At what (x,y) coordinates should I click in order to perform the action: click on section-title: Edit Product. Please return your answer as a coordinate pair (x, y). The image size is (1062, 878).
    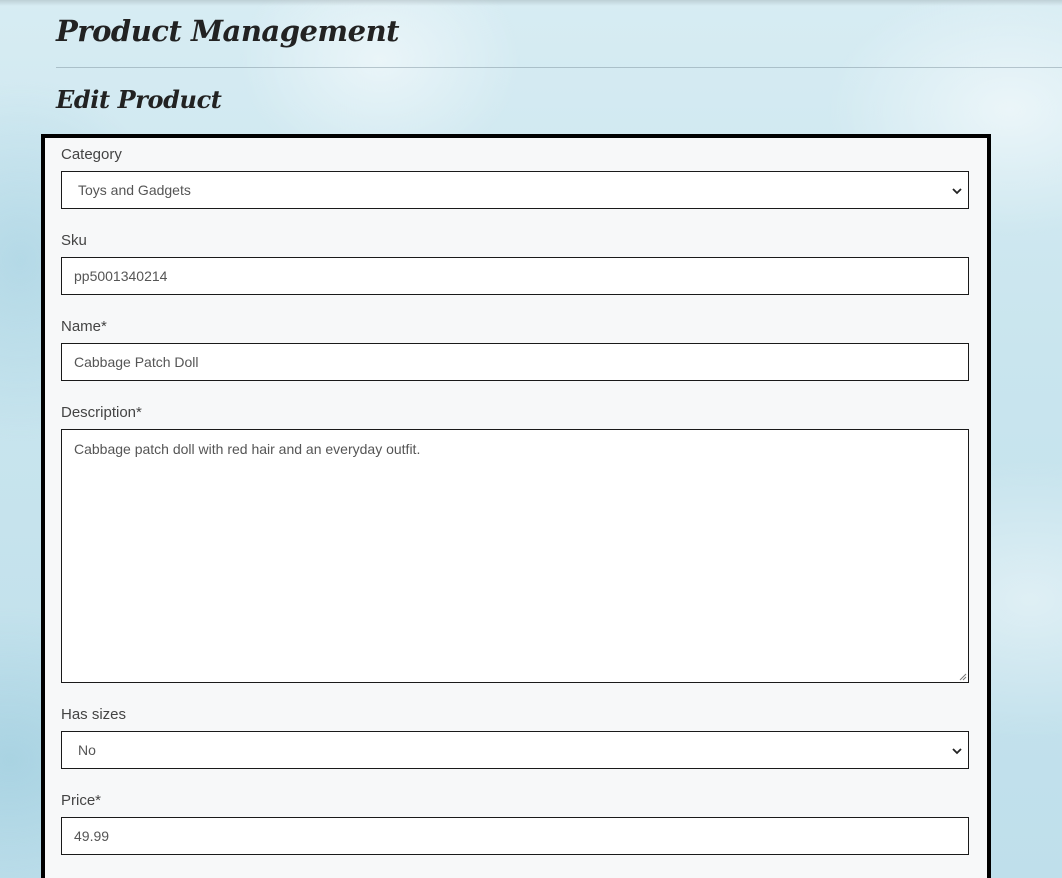
    Looking at the image, I should click on (139, 99).